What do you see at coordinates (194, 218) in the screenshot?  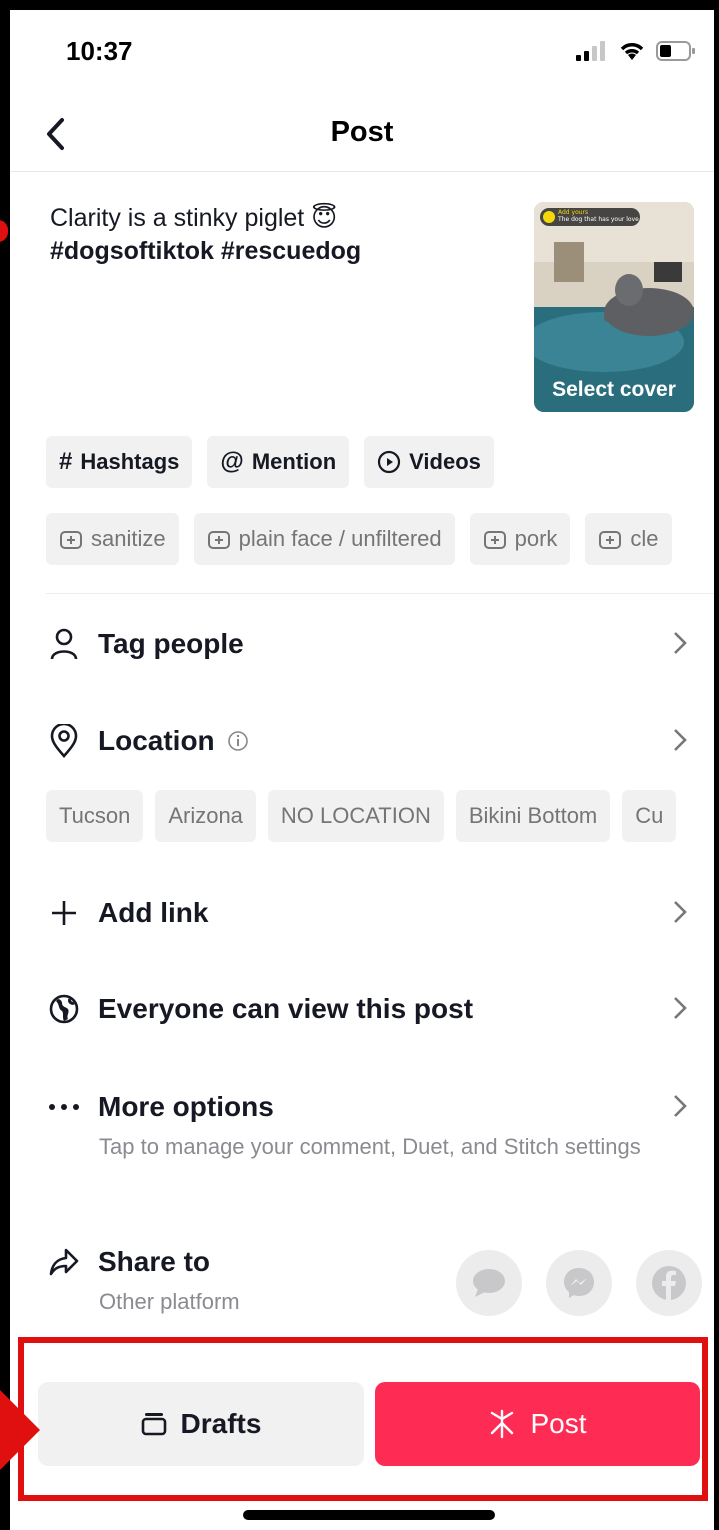 I see `caption-text: Clarity is a stinky piglet 😇` at bounding box center [194, 218].